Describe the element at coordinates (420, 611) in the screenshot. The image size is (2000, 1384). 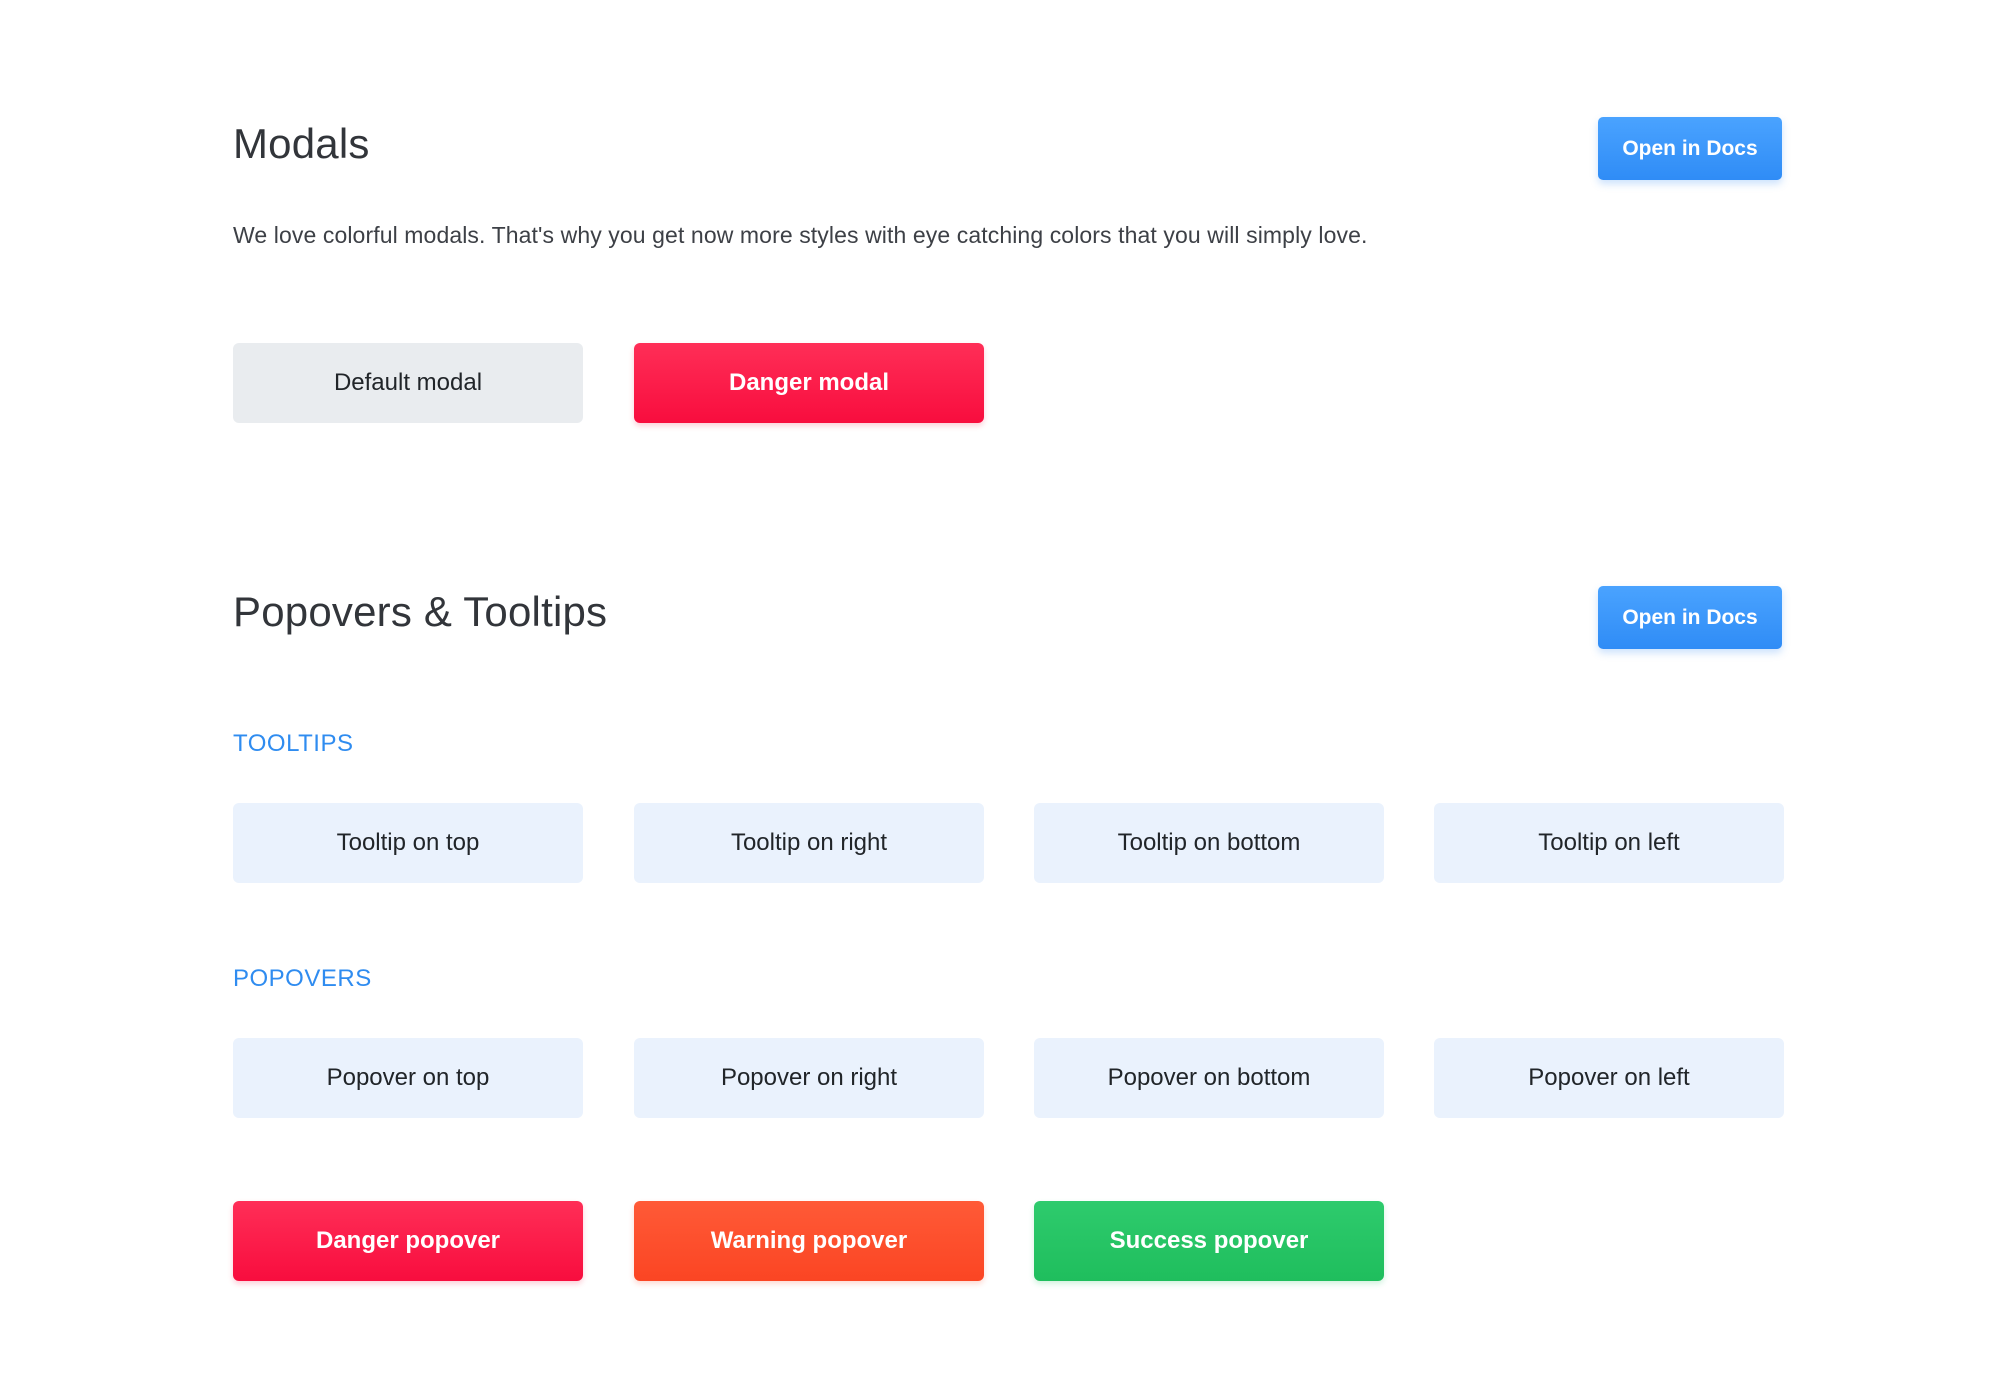
I see `popovers-tooltips-title: Popovers & Tooltips` at that location.